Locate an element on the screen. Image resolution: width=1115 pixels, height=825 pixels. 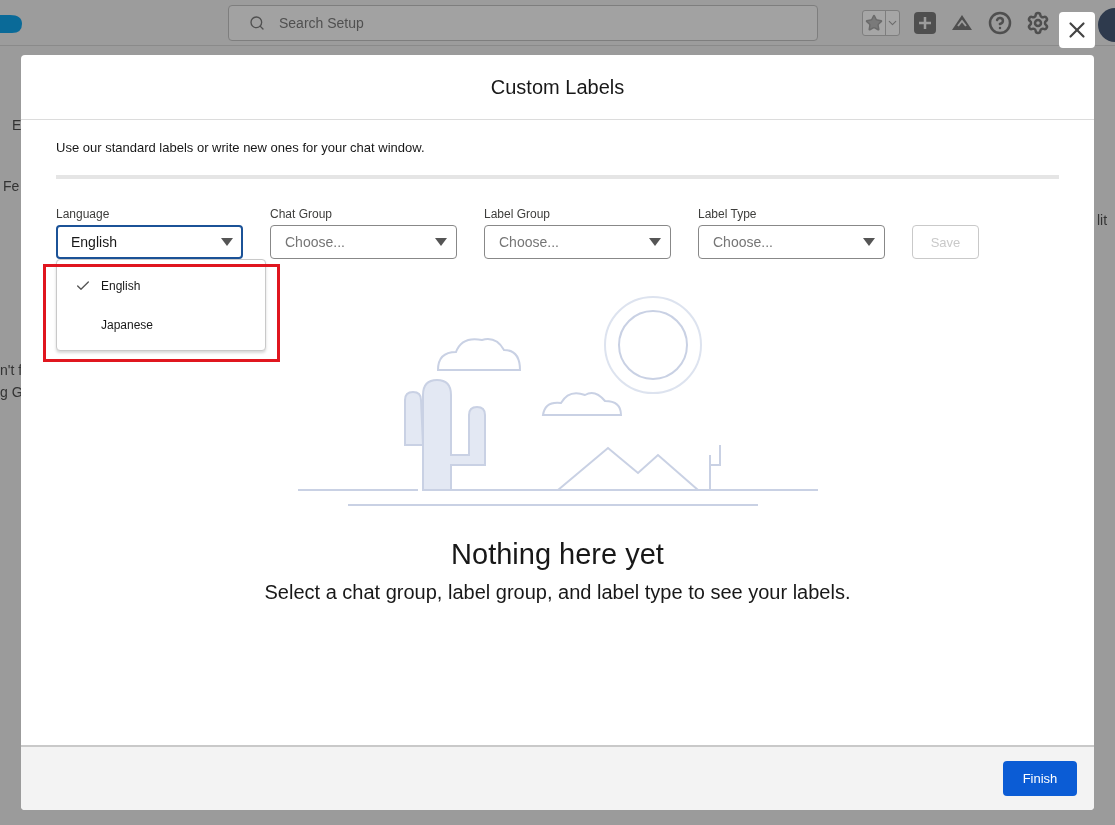
favorites-button is located at coordinates (881, 22).